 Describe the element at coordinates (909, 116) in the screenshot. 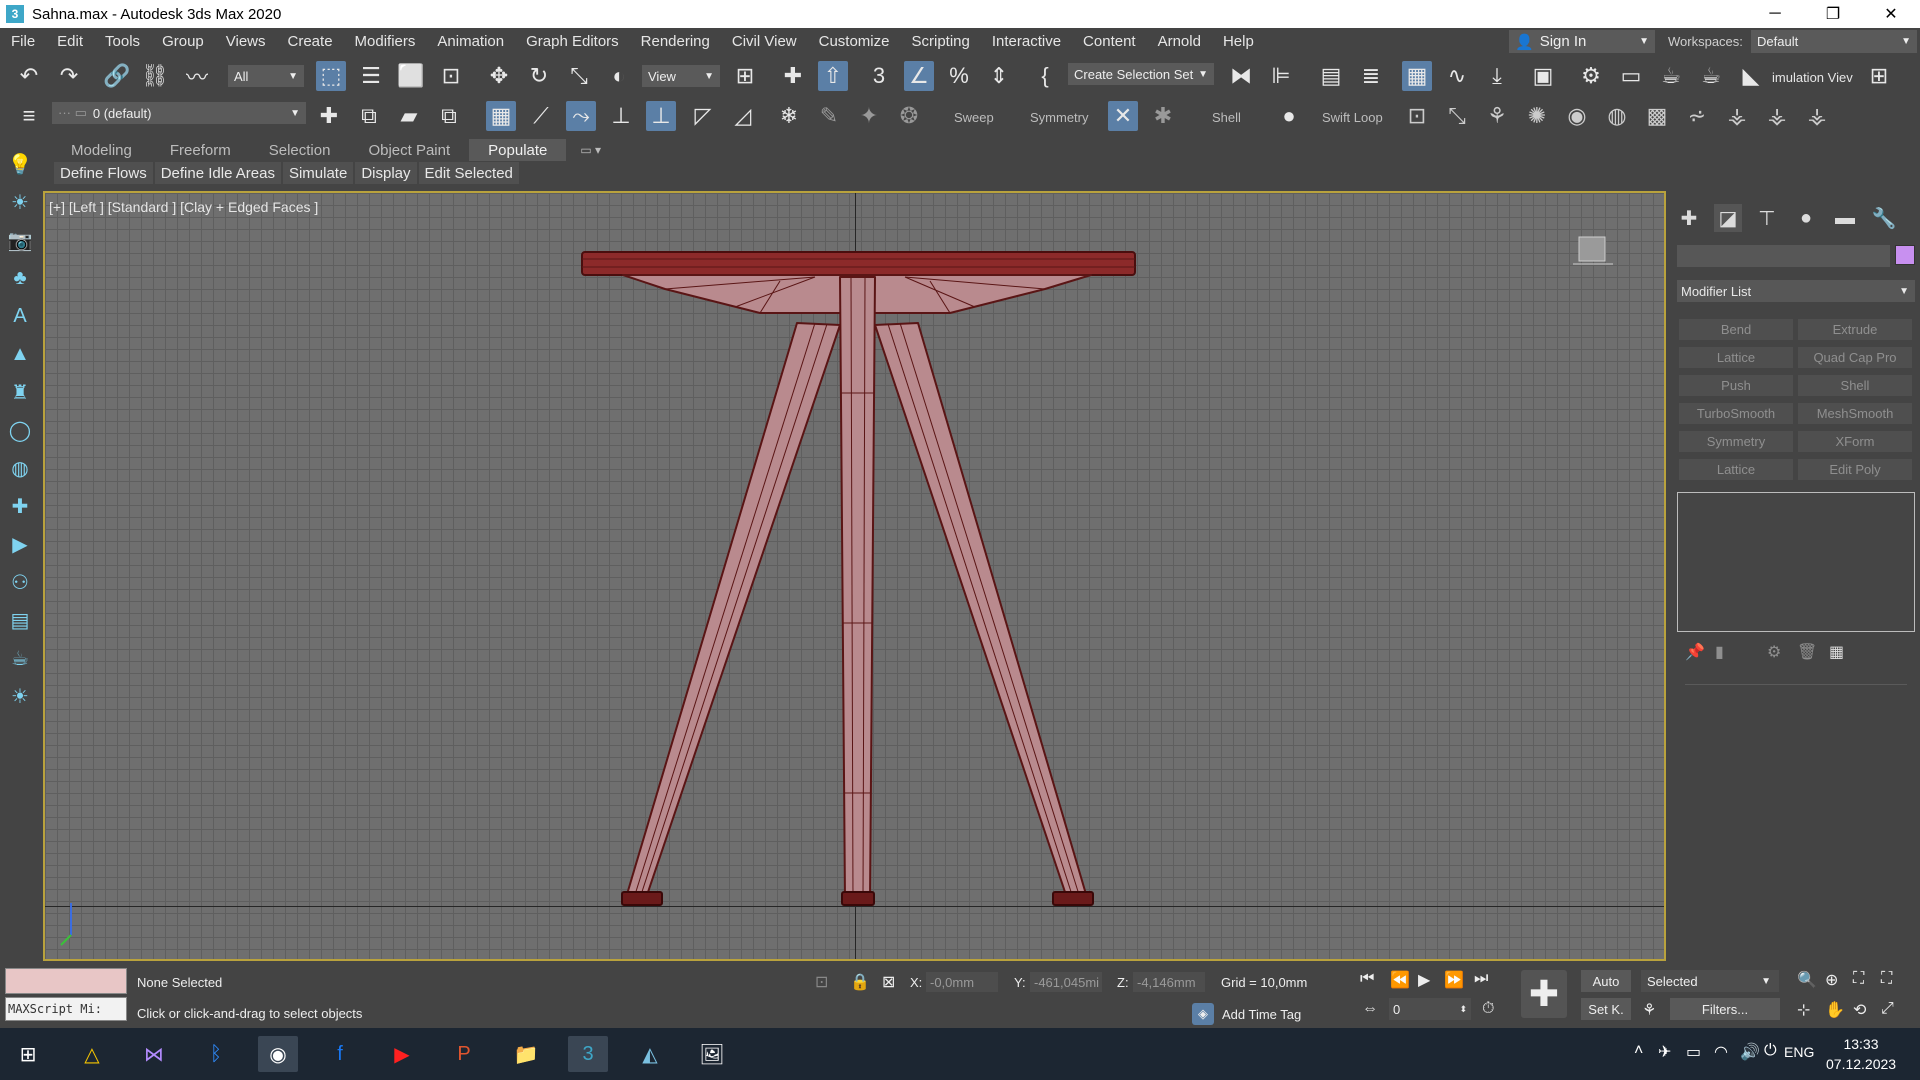

I see `smooth-icon: ❂` at that location.